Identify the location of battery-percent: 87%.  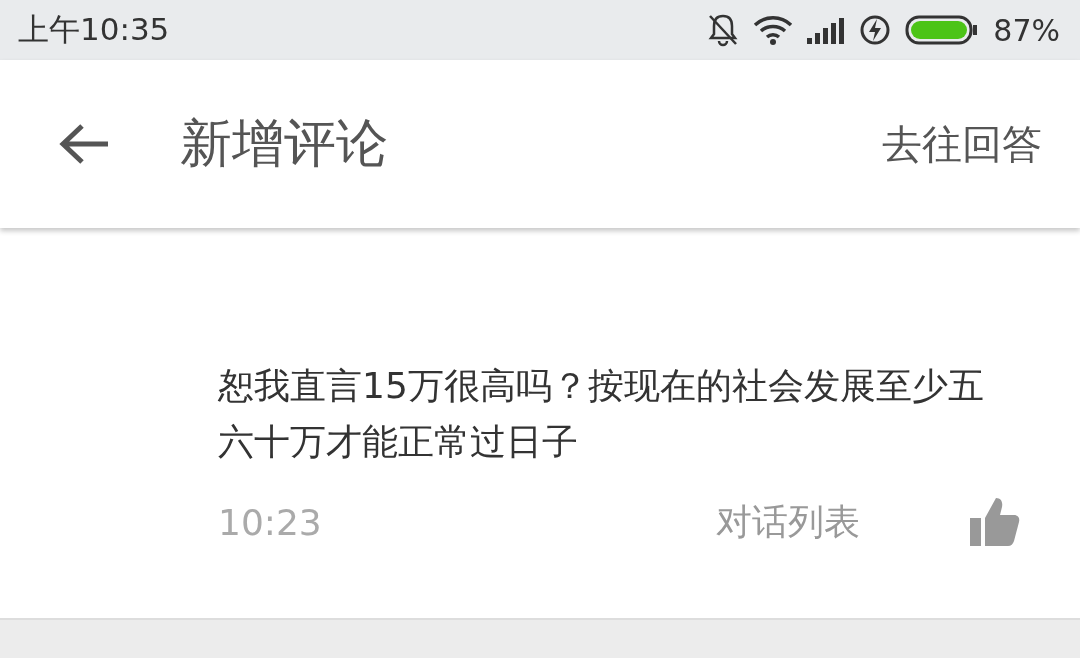
(1026, 30).